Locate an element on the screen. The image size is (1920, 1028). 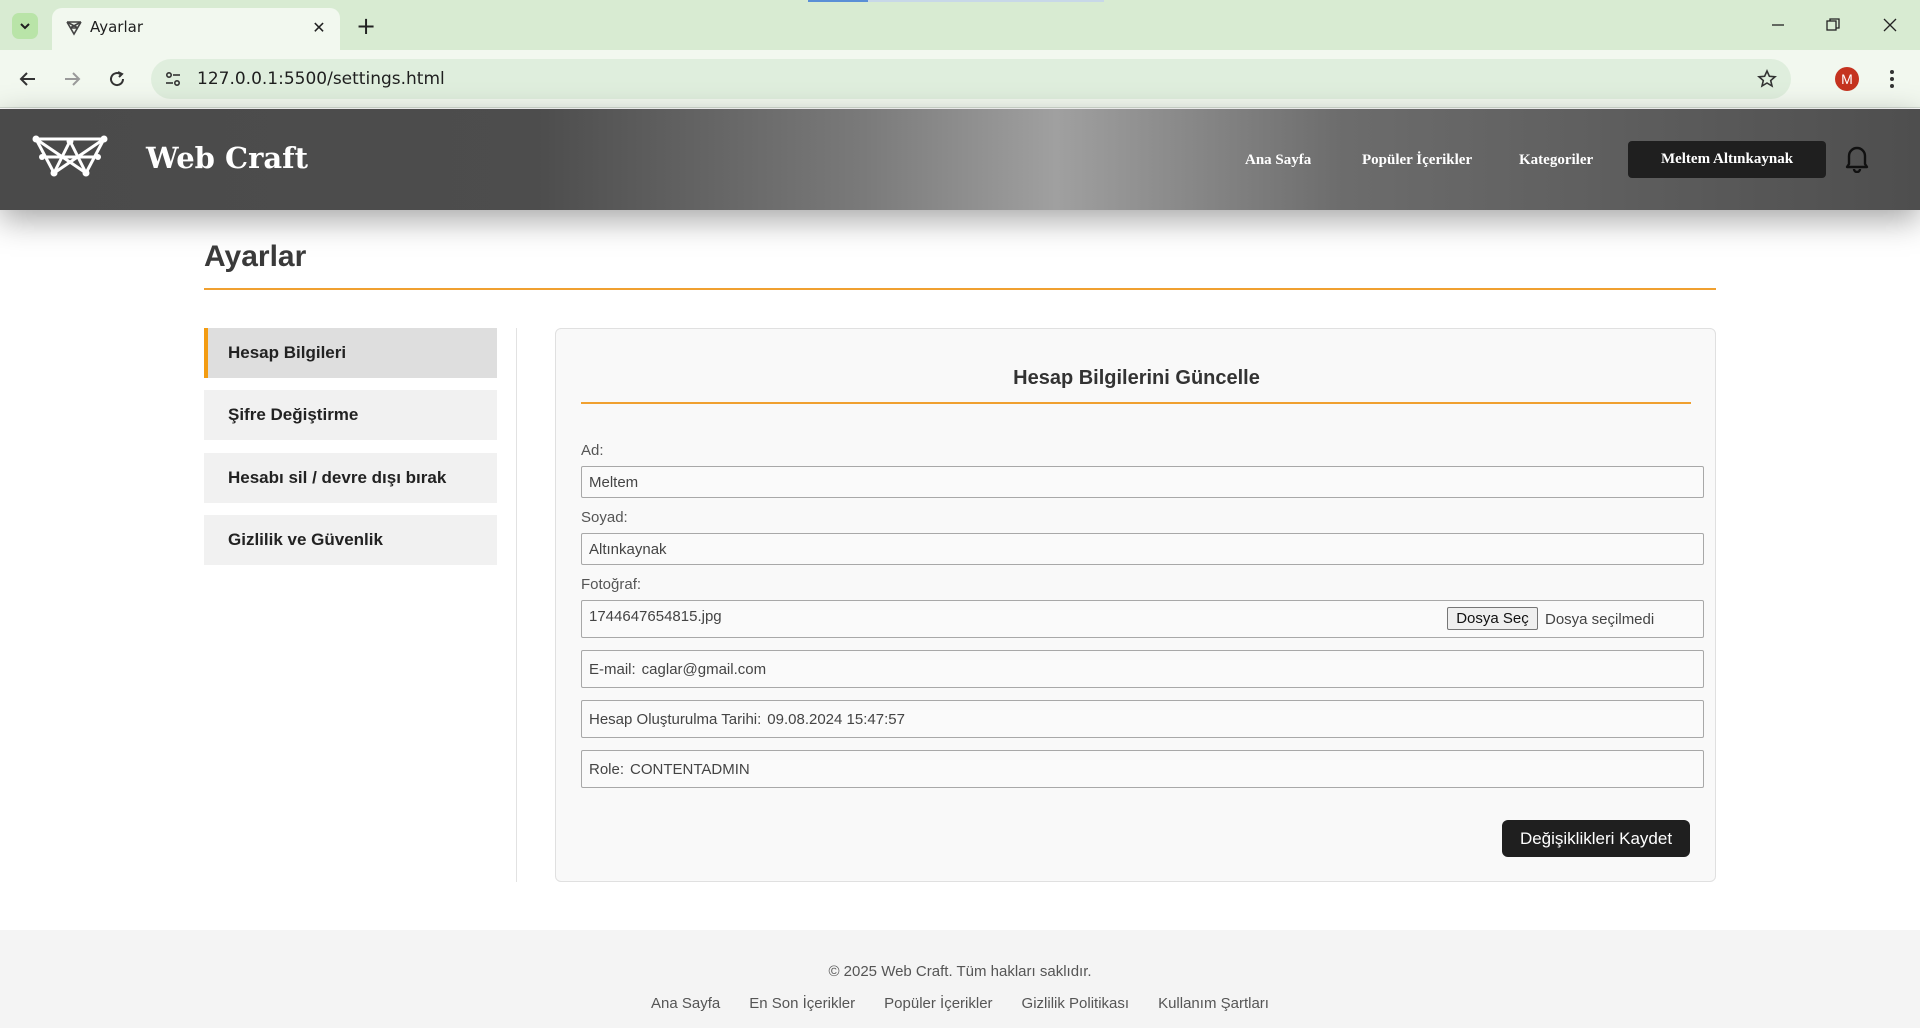
title-divider is located at coordinates (960, 289).